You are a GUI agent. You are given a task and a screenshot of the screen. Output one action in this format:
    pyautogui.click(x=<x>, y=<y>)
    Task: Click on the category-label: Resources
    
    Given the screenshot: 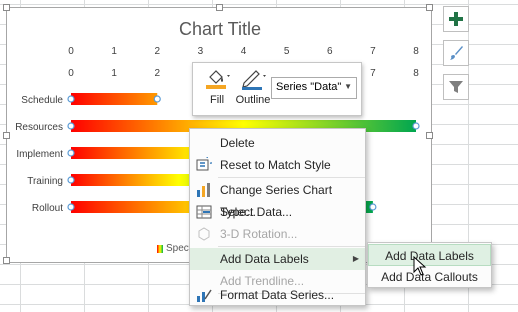 What is the action you would take?
    pyautogui.click(x=39, y=127)
    